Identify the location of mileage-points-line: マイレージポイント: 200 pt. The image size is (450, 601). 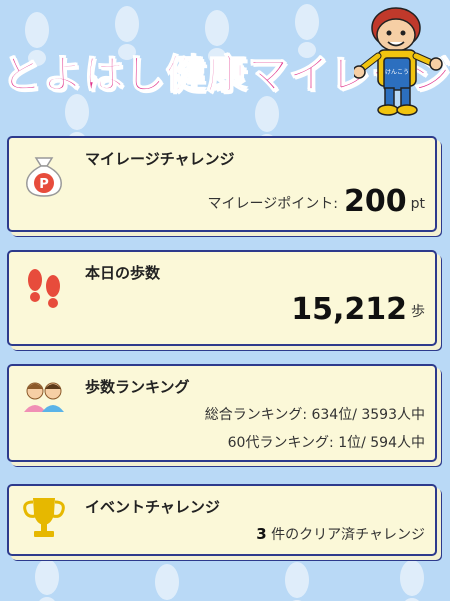
(316, 201).